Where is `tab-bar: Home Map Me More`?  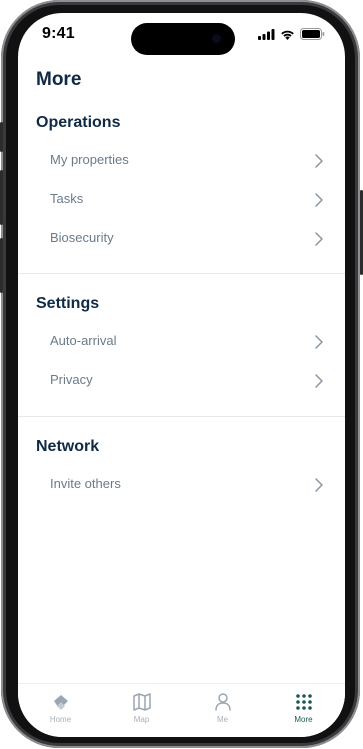 tab-bar: Home Map Me More is located at coordinates (181, 710).